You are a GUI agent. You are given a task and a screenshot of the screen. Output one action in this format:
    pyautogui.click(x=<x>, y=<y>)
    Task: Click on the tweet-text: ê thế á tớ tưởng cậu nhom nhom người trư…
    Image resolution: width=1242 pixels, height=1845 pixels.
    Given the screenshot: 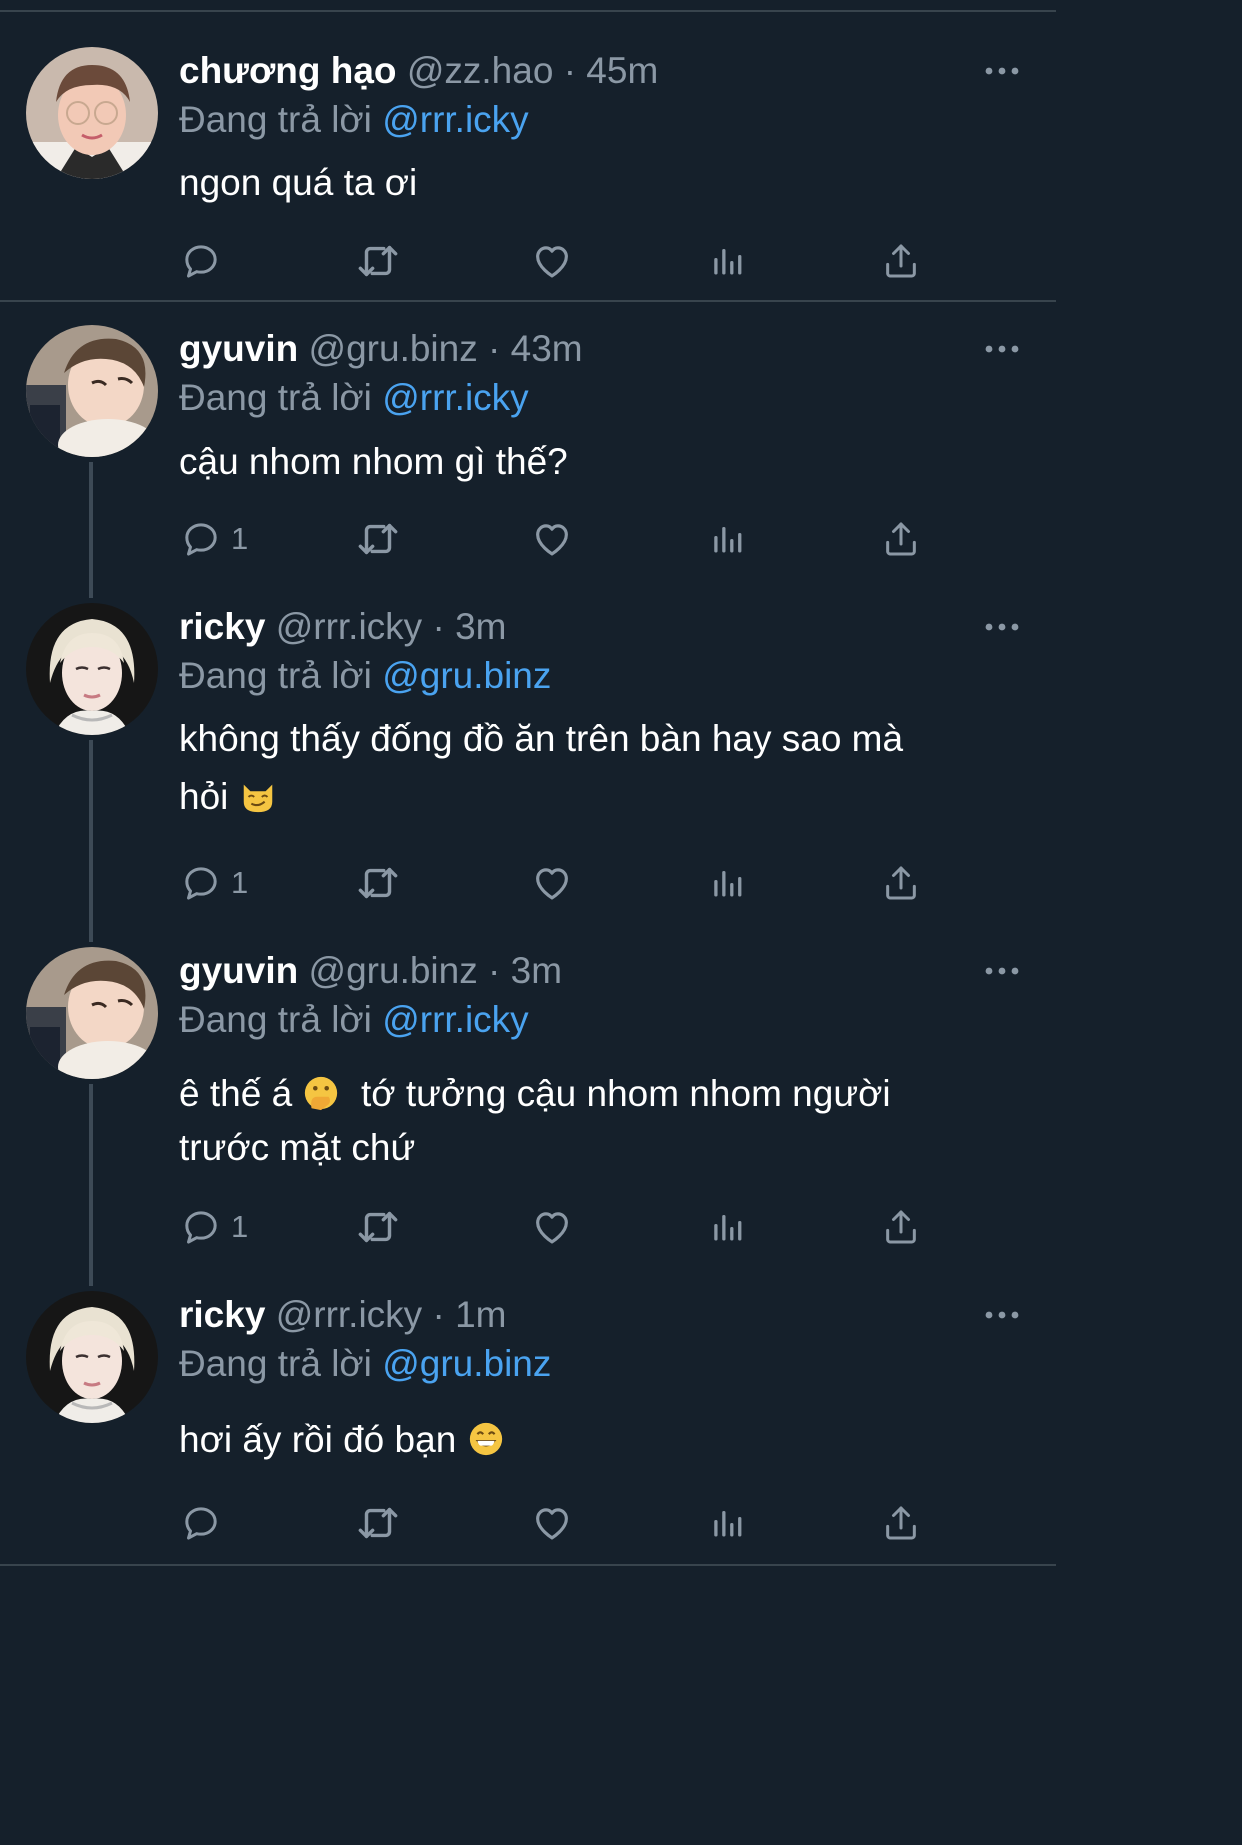 What is the action you would take?
    pyautogui.click(x=604, y=1121)
    